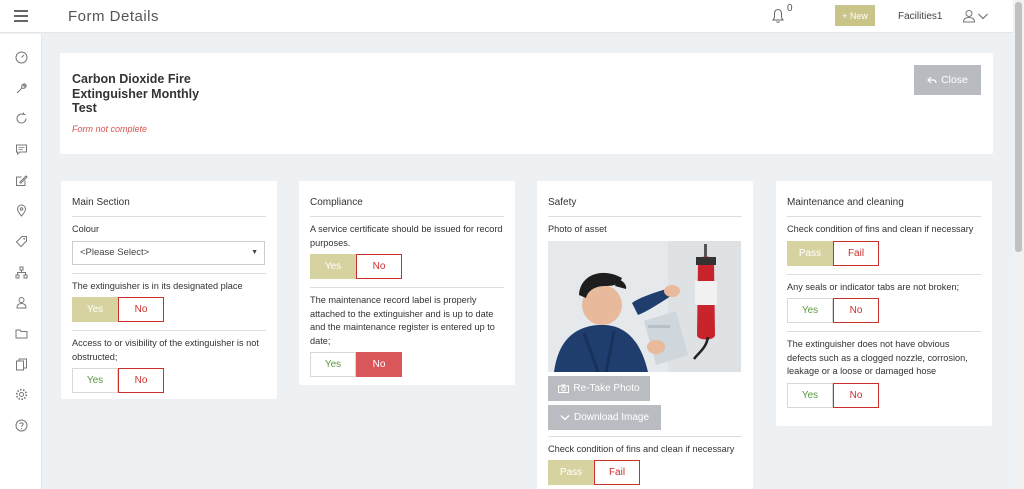  What do you see at coordinates (855, 15) in the screenshot?
I see `new-button: + New` at bounding box center [855, 15].